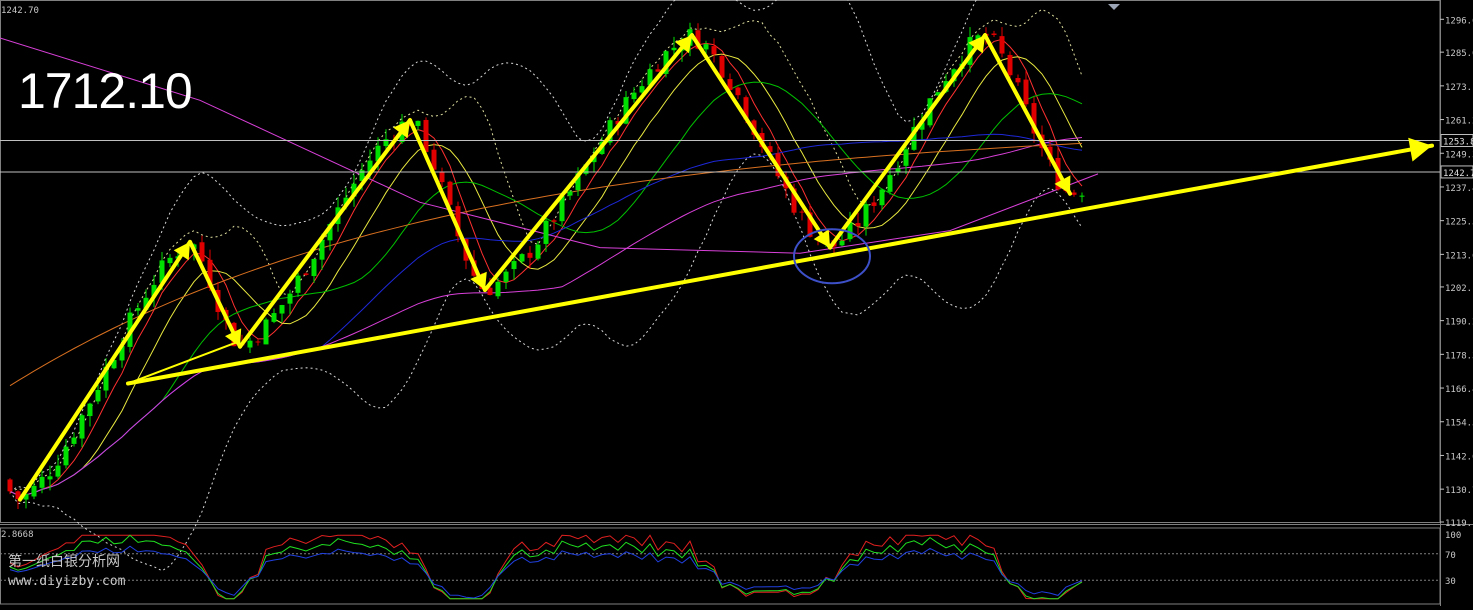 The width and height of the screenshot is (1473, 610). What do you see at coordinates (1459, 424) in the screenshot?
I see `y-tick-label: 1154.5` at bounding box center [1459, 424].